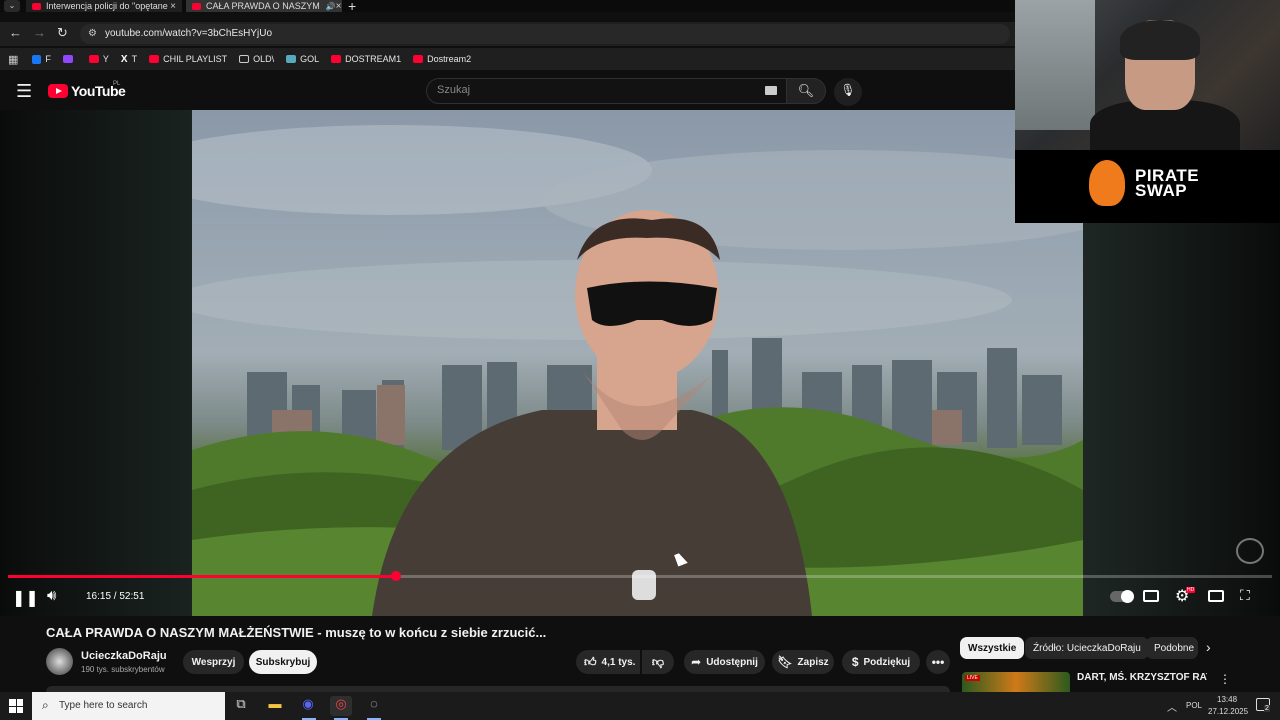 Image resolution: width=1280 pixels, height=720 pixels. I want to click on back-icon: ←, so click(15, 32).